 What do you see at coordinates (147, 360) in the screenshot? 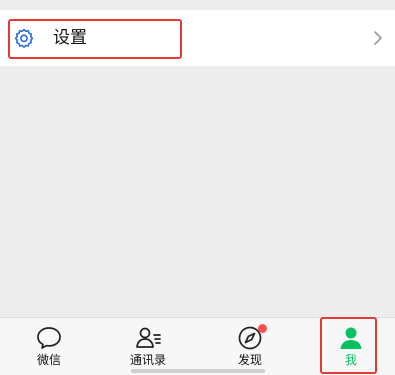
I see `tab-label: 通讯录` at bounding box center [147, 360].